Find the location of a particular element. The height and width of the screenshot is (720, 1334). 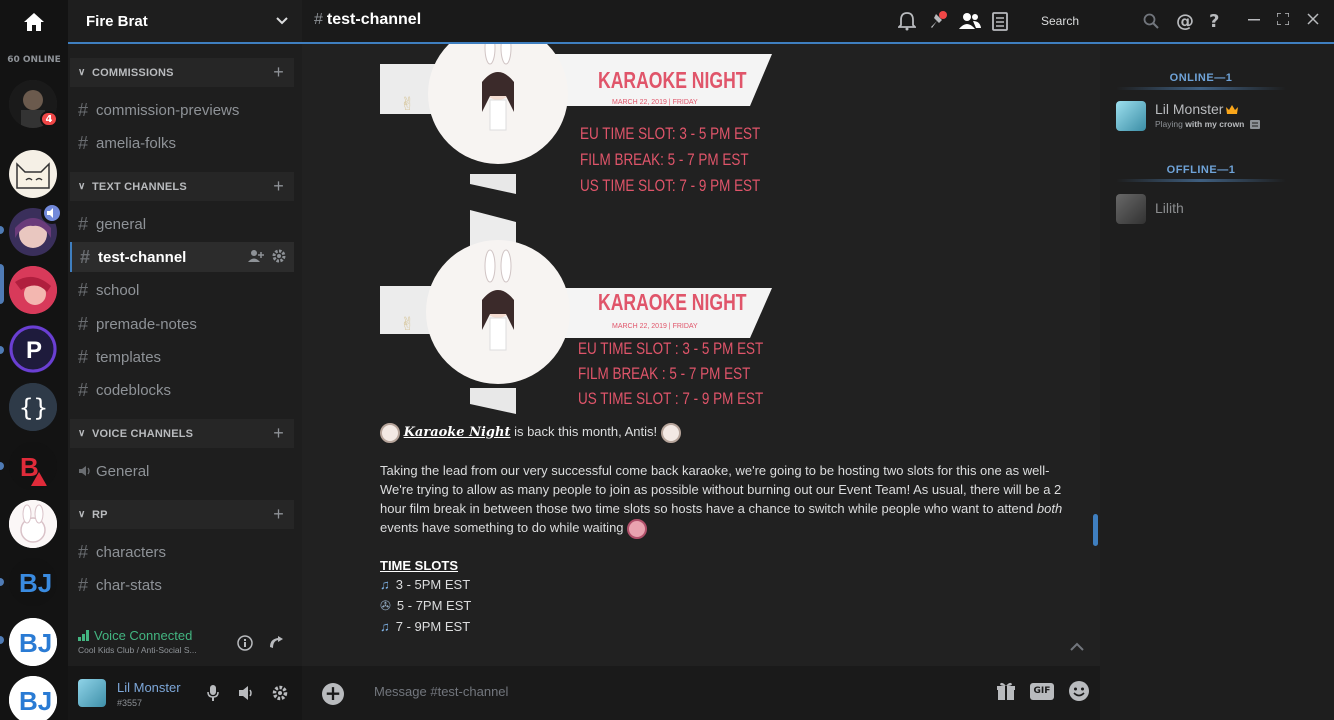

invite-user-icon is located at coordinates (256, 256).